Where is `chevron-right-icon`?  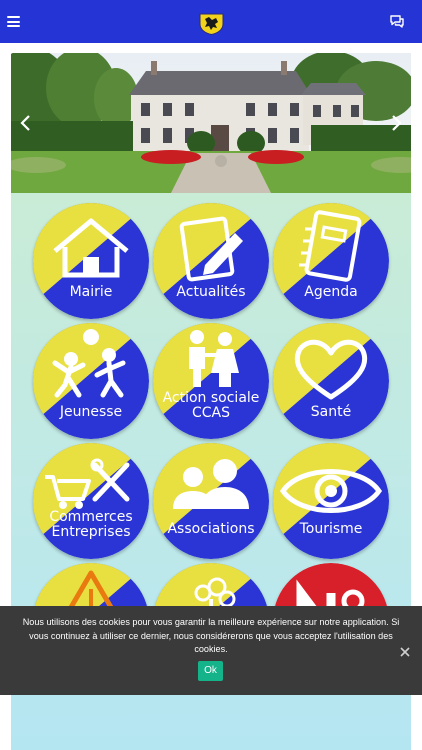 chevron-right-icon is located at coordinates (396, 123).